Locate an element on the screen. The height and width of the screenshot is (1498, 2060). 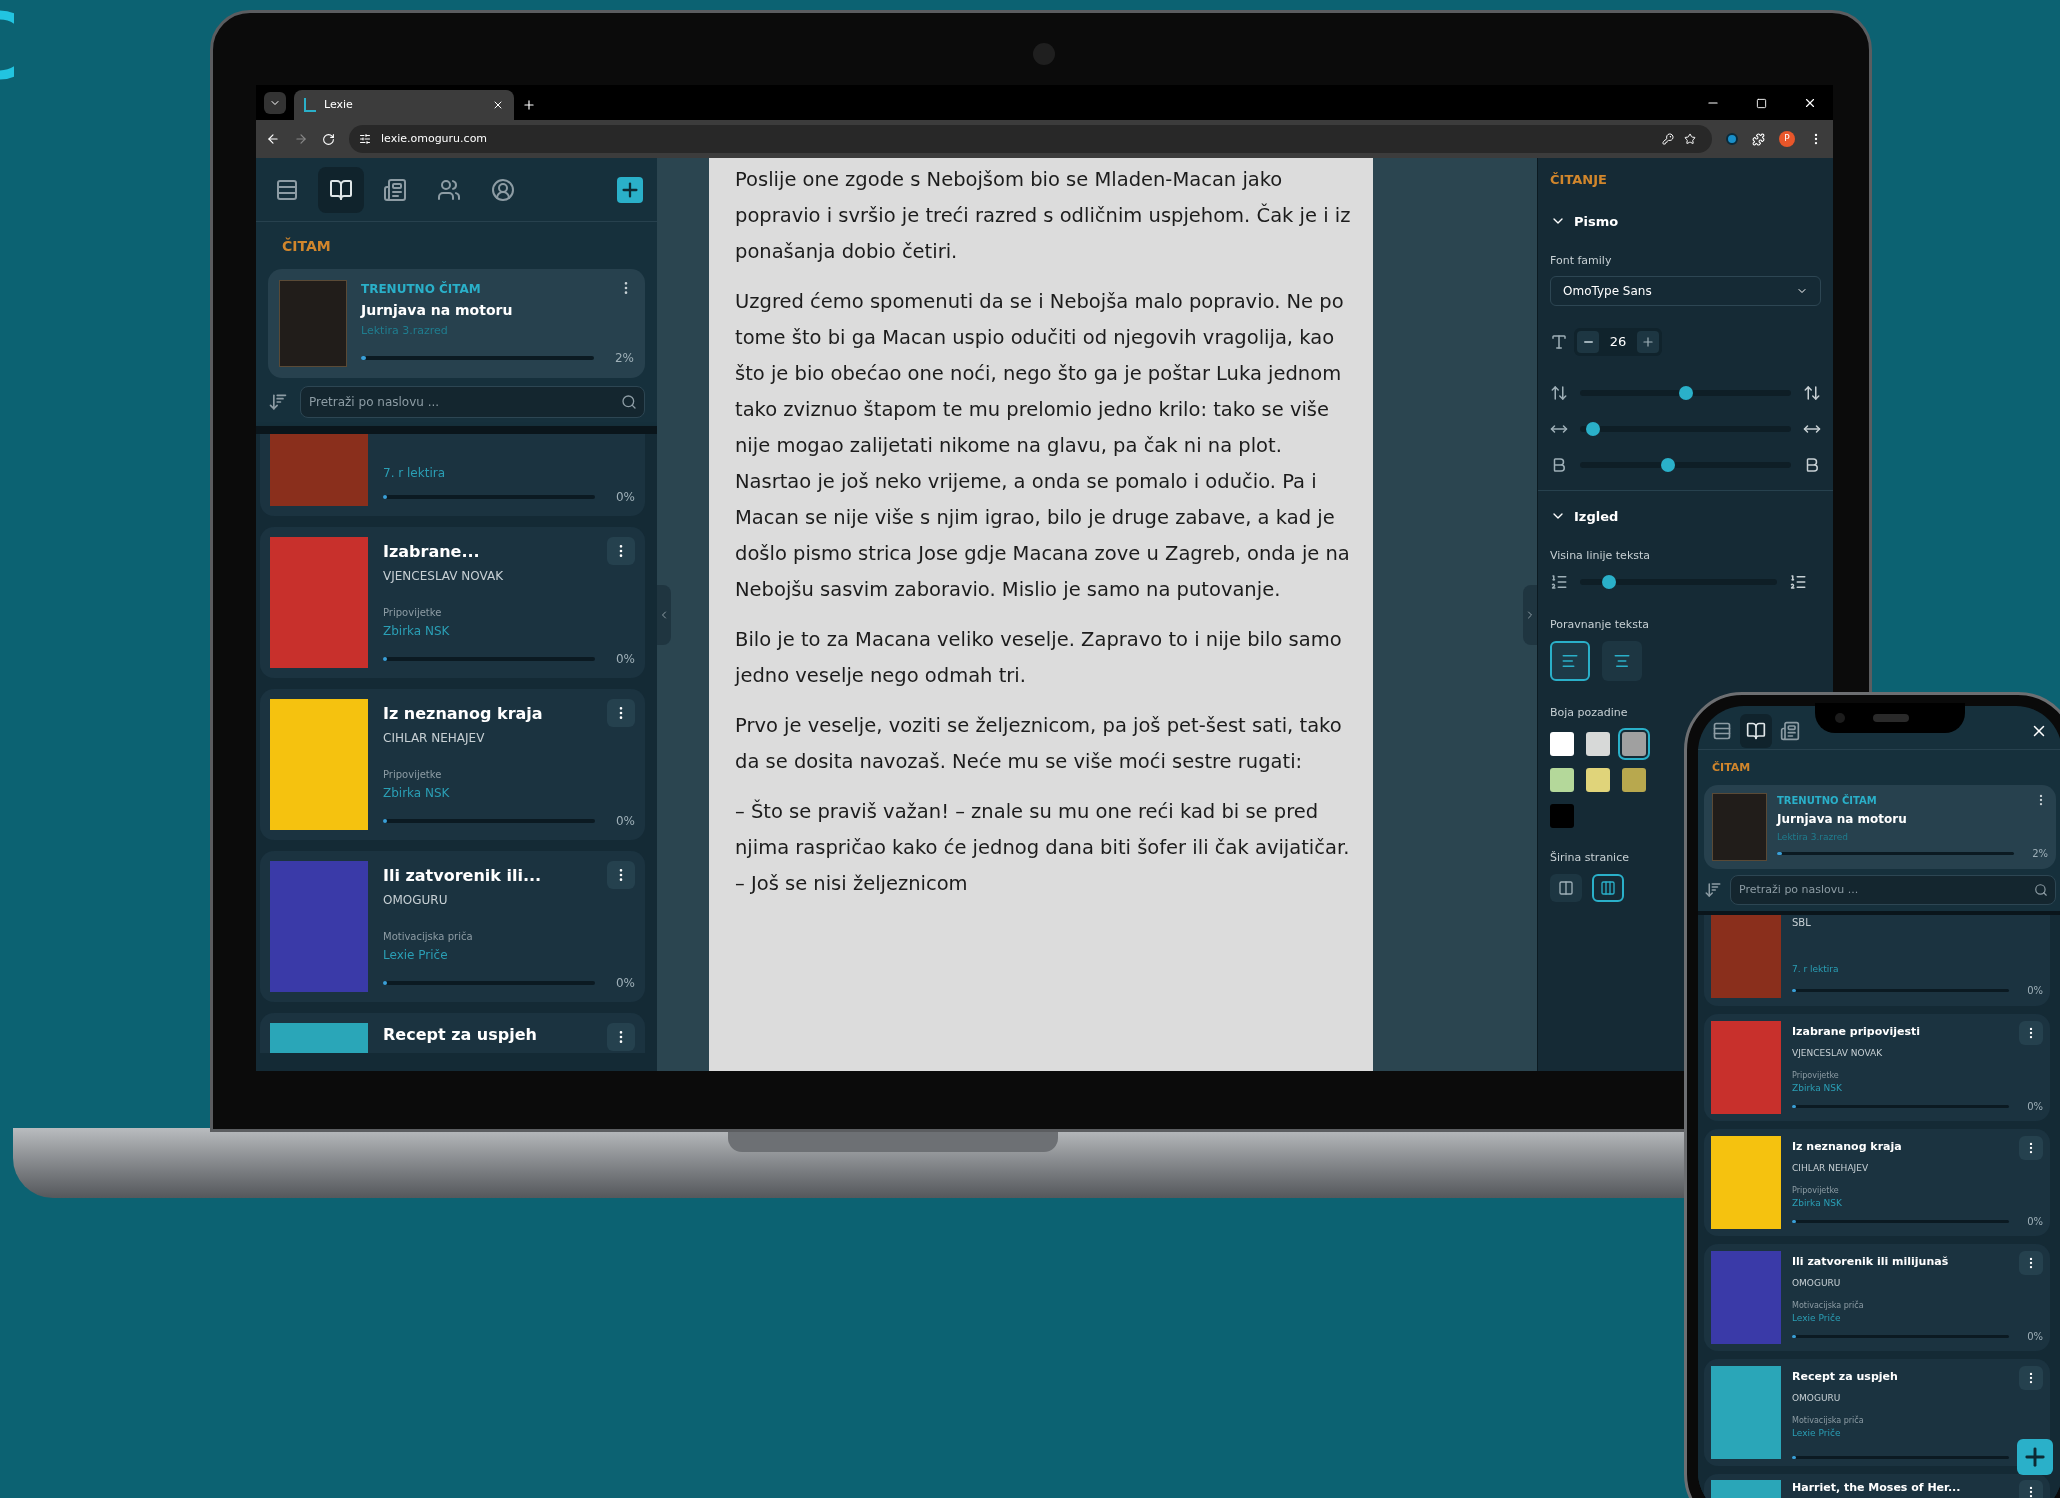
font-size-icon is located at coordinates (1559, 341).